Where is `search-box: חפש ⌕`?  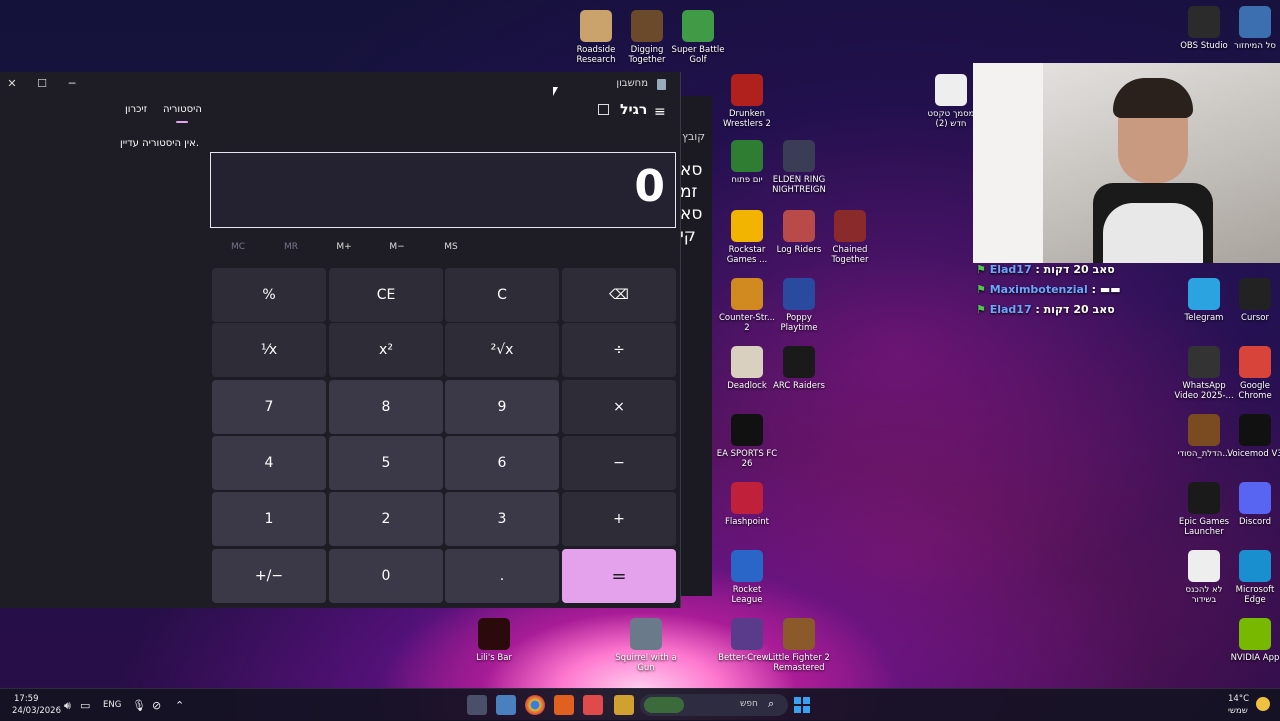
search-box: חפש ⌕ is located at coordinates (714, 705).